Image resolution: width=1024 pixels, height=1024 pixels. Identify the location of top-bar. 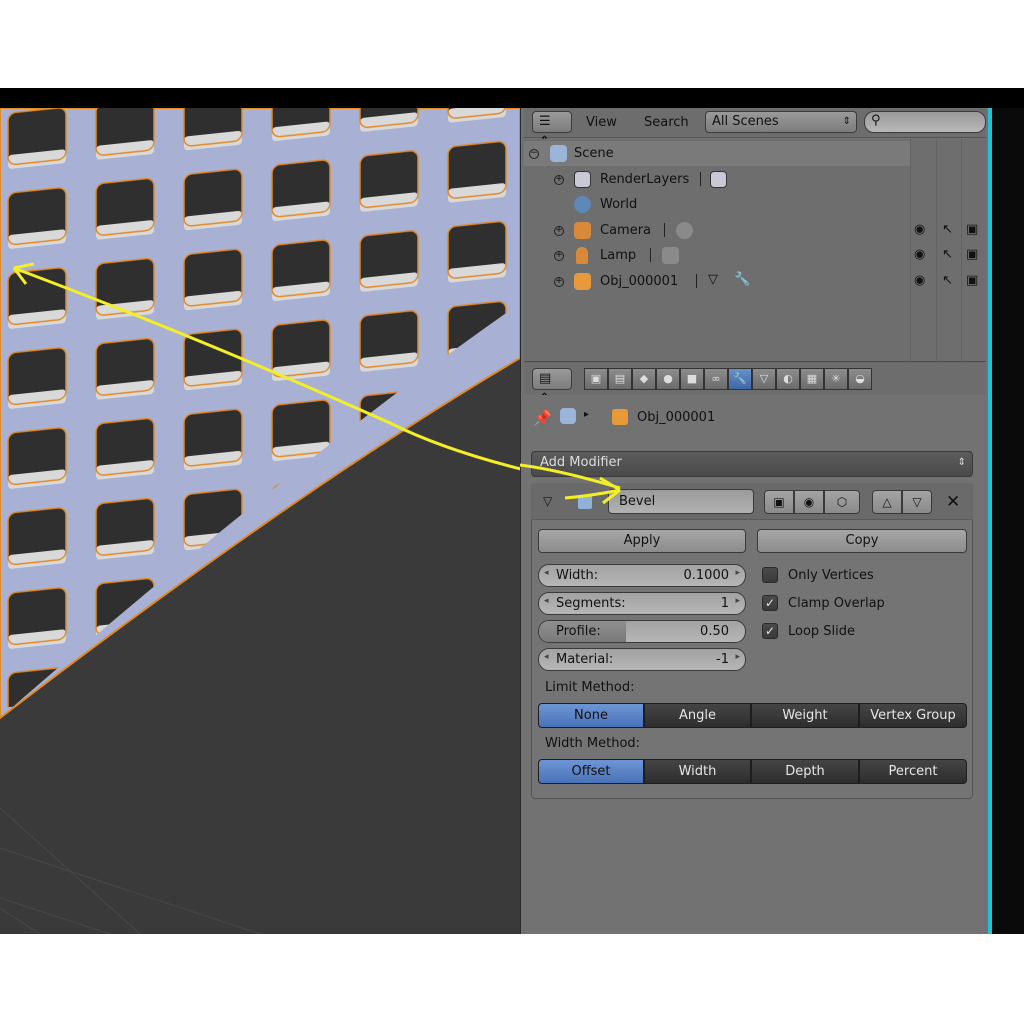
(512, 98).